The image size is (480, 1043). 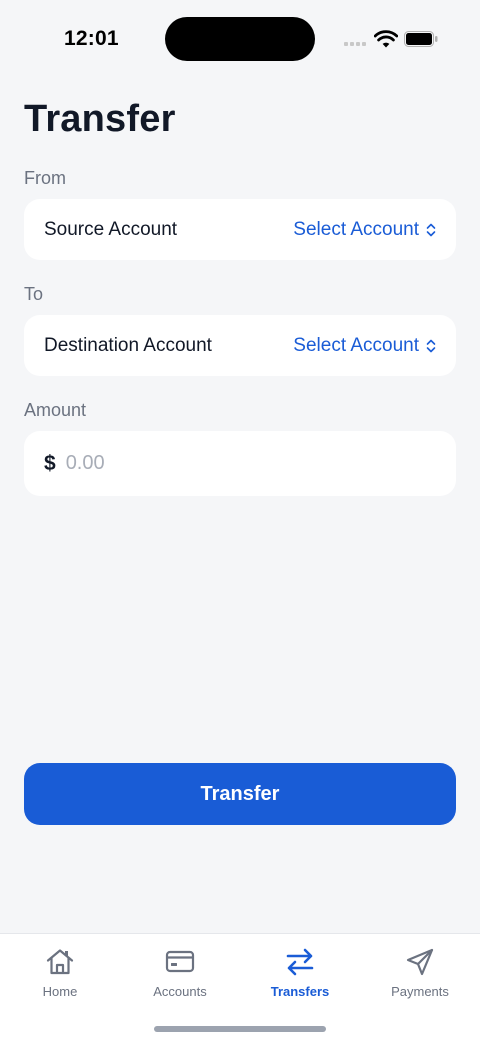 I want to click on credit-card-icon, so click(x=180, y=961).